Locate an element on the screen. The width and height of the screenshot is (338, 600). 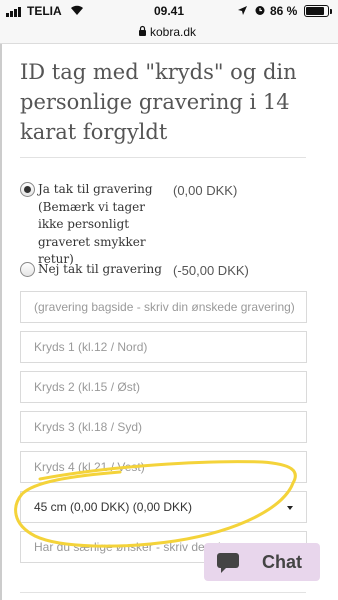
alarm-icon is located at coordinates (260, 10).